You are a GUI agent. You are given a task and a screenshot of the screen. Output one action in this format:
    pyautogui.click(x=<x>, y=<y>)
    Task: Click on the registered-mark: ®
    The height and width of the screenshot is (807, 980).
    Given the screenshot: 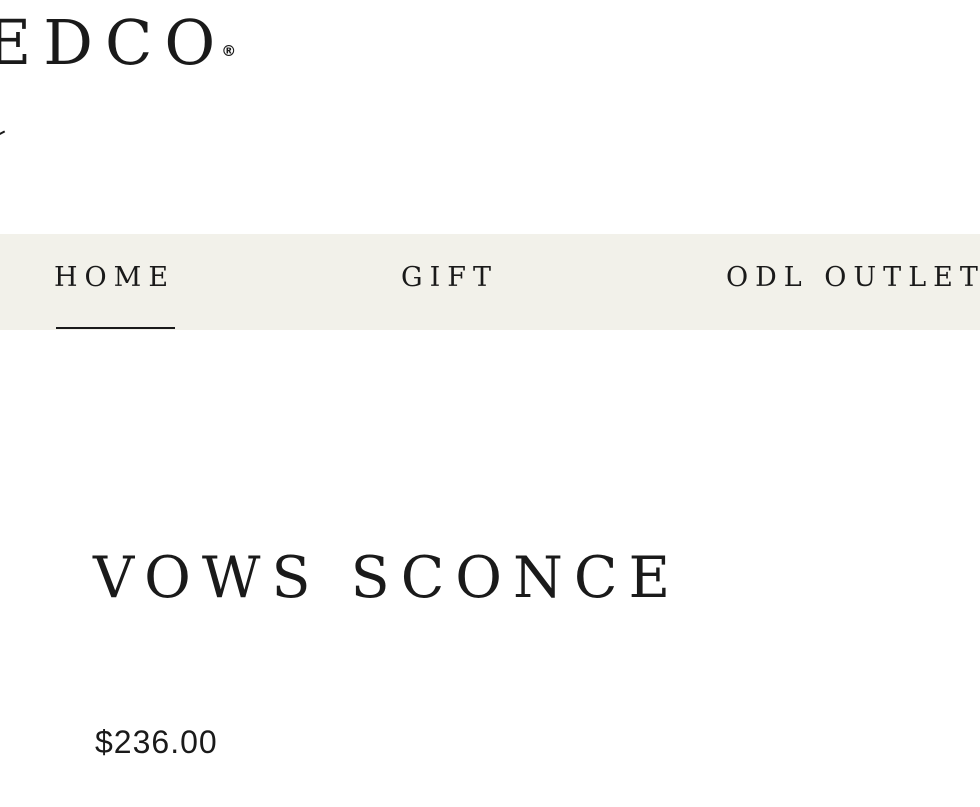 What is the action you would take?
    pyautogui.click(x=229, y=51)
    